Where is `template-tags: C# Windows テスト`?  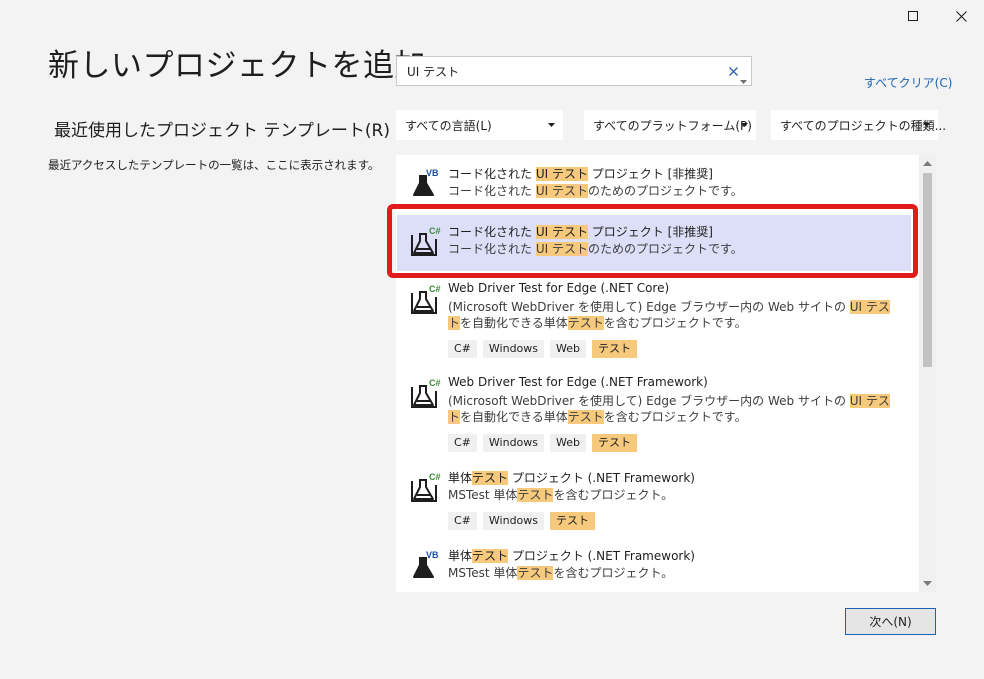 template-tags: C# Windows テスト is located at coordinates (522, 521).